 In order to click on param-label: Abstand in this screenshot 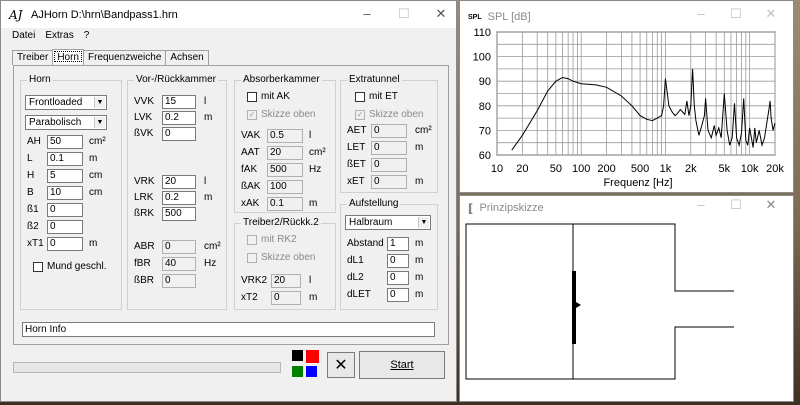, I will do `click(365, 243)`.